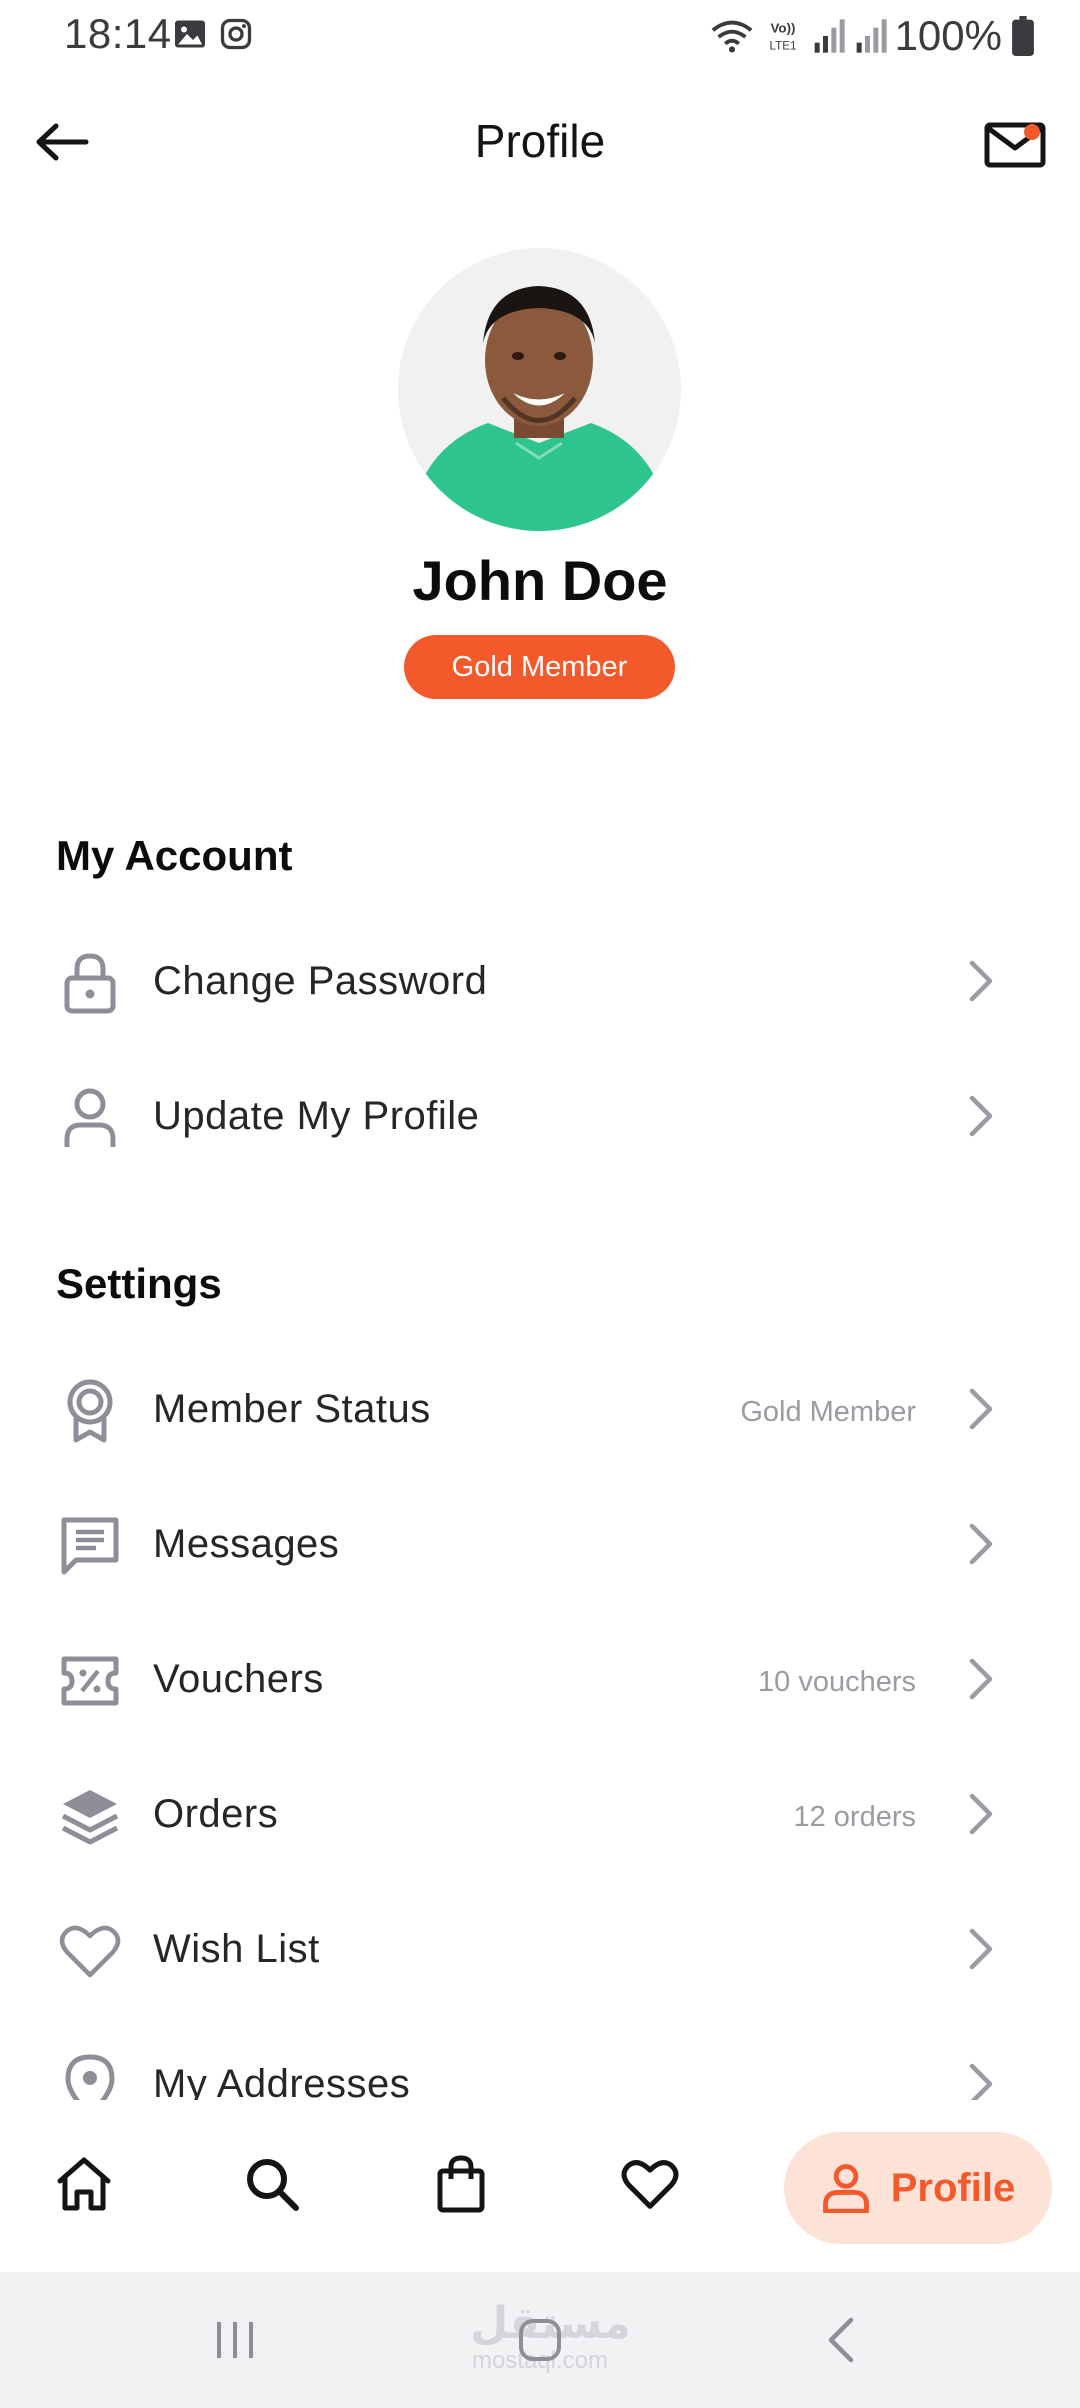 This screenshot has width=1080, height=2408. Describe the element at coordinates (540, 141) in the screenshot. I see `page-title: Profile` at that location.